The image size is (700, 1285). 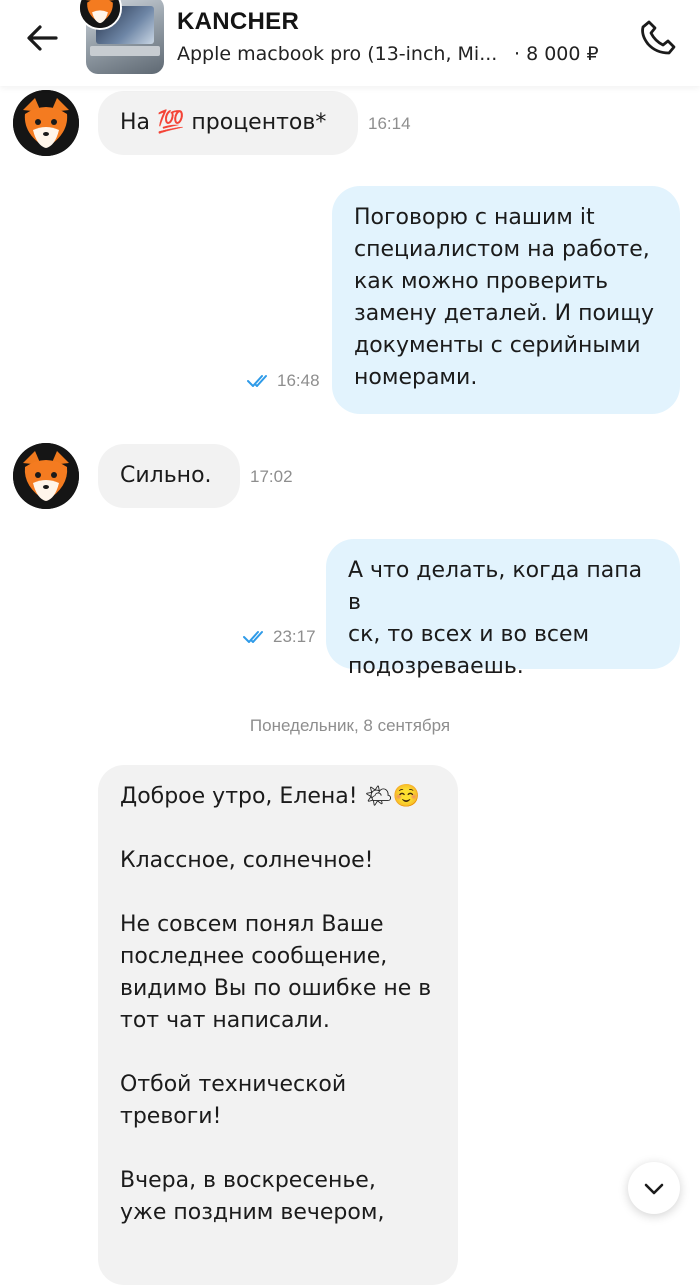 What do you see at coordinates (270, 796) in the screenshot?
I see `message-paragraph: Доброе утро, Елена! 🌤☺️` at bounding box center [270, 796].